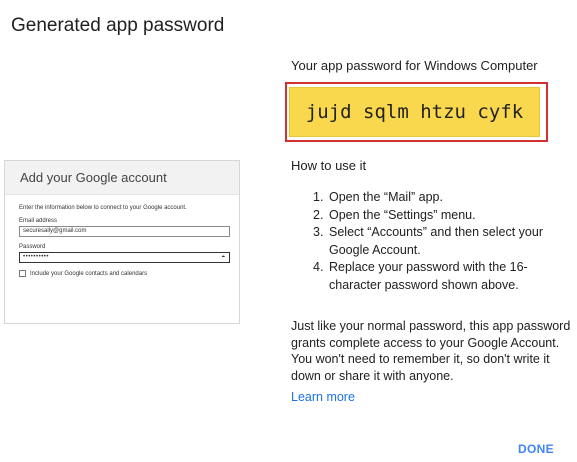 This screenshot has width=577, height=462. Describe the element at coordinates (22, 273) in the screenshot. I see `contacts-checkbox` at that location.